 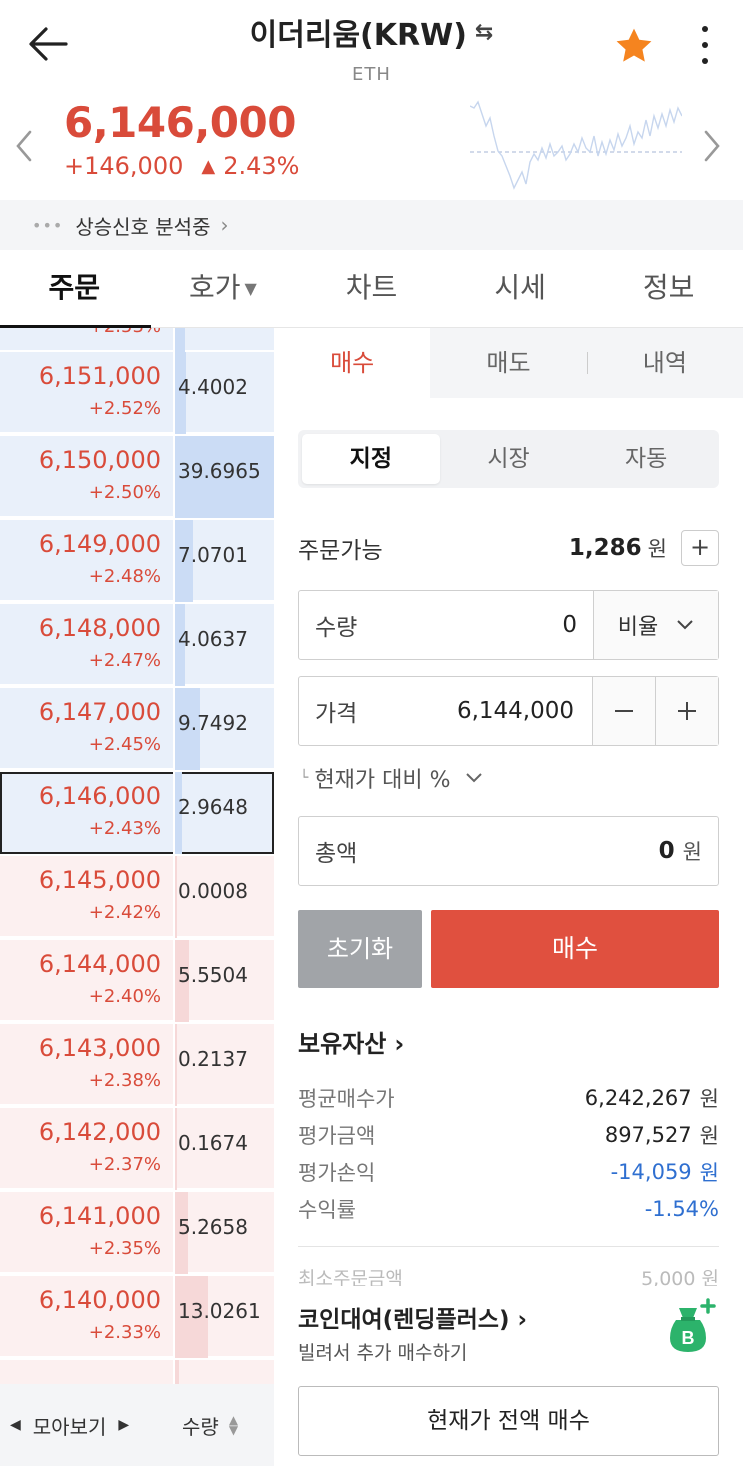 What do you see at coordinates (223, 393) in the screenshot?
I see `orderbook-qty-cell: 4.4002` at bounding box center [223, 393].